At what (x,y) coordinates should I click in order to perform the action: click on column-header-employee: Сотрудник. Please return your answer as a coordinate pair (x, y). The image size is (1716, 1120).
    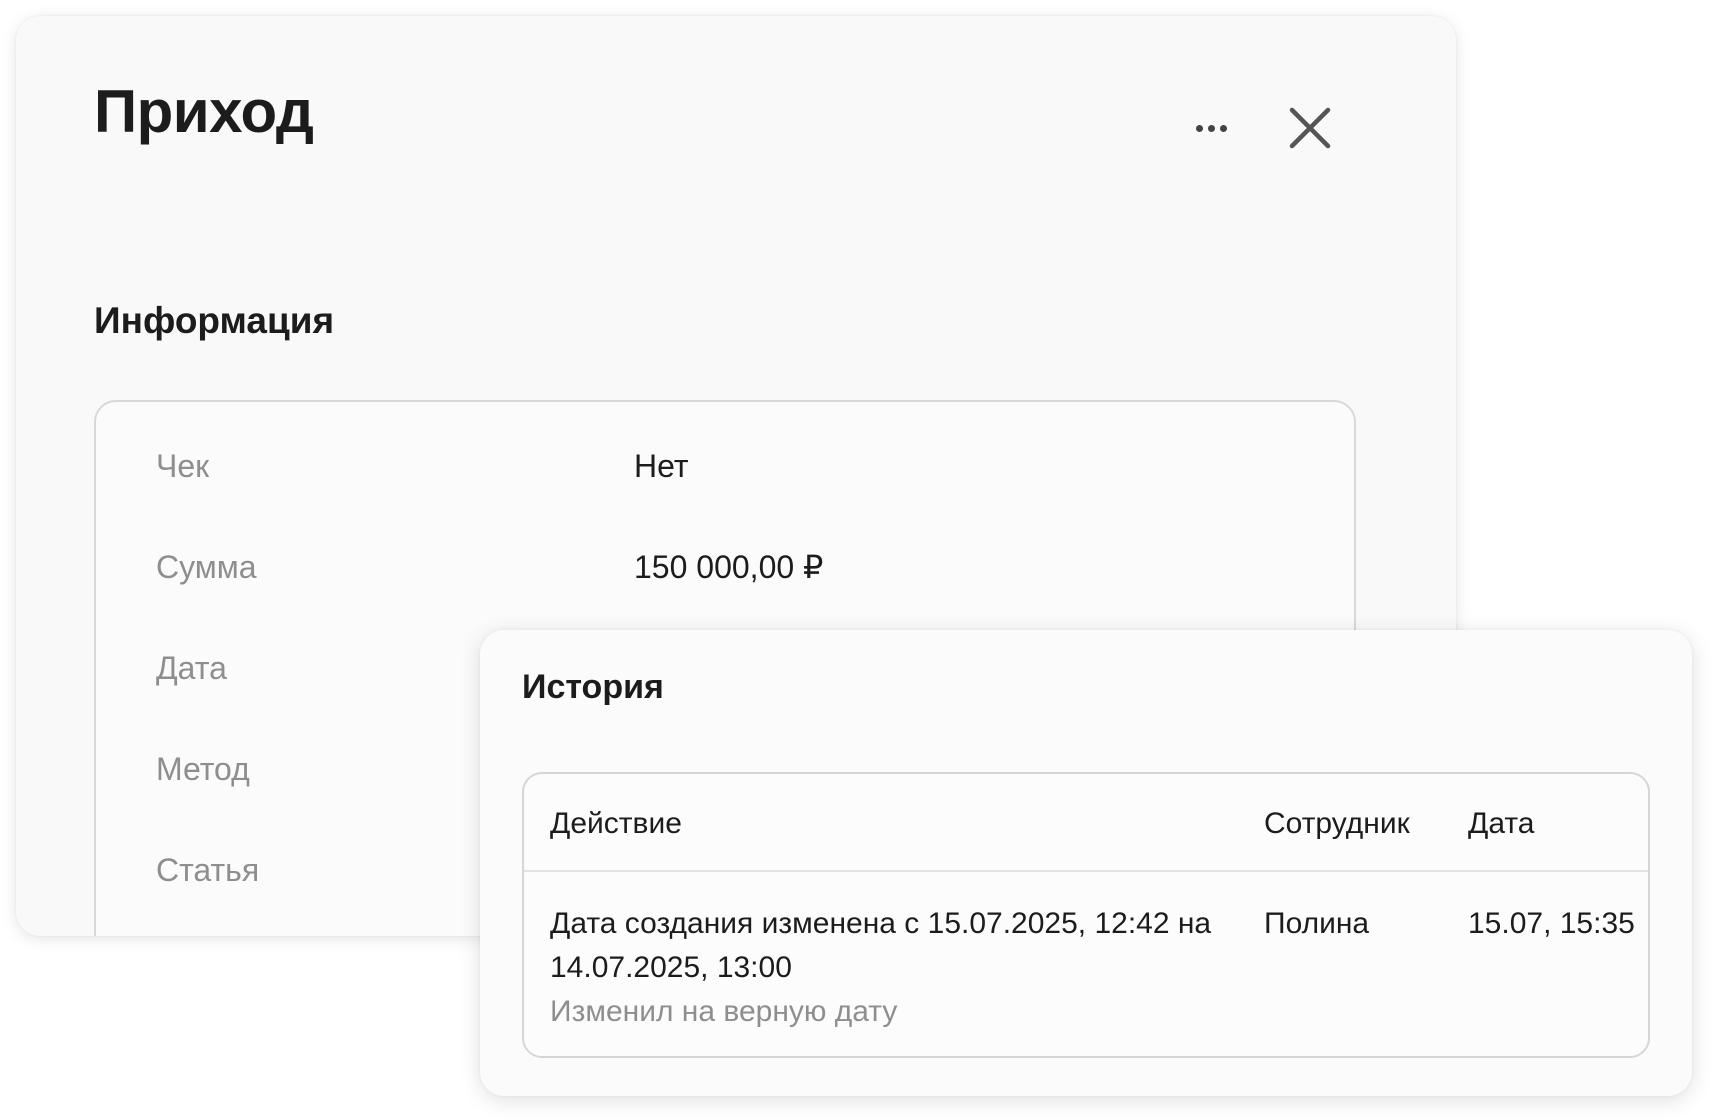
    Looking at the image, I should click on (1337, 823).